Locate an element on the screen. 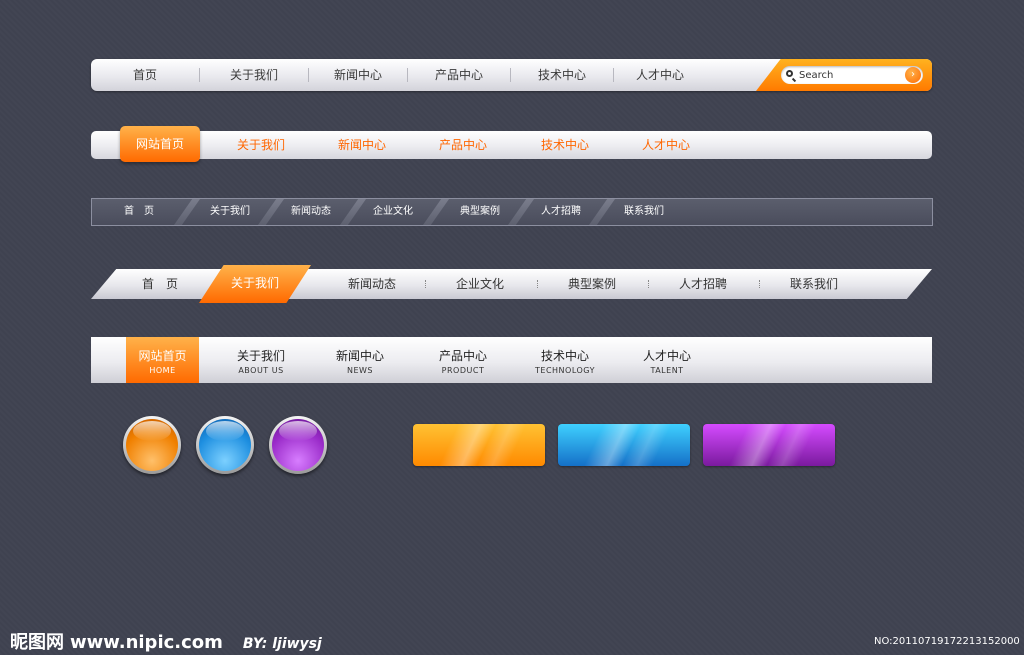  search-input is located at coordinates (849, 75).